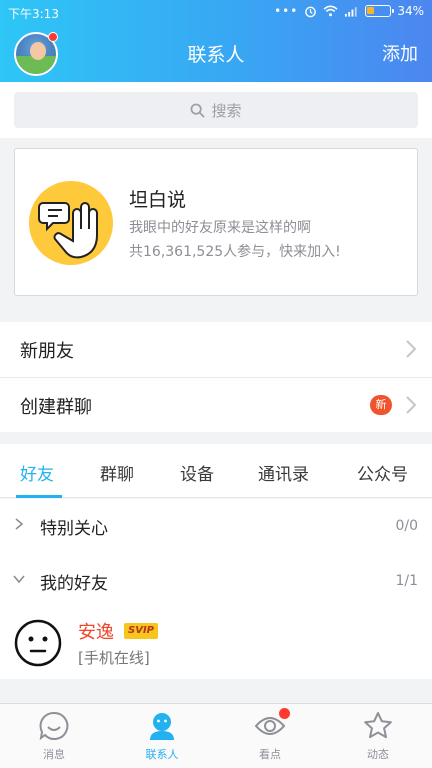 The width and height of the screenshot is (432, 768). What do you see at coordinates (54, 754) in the screenshot?
I see `nav-label: 消息` at bounding box center [54, 754].